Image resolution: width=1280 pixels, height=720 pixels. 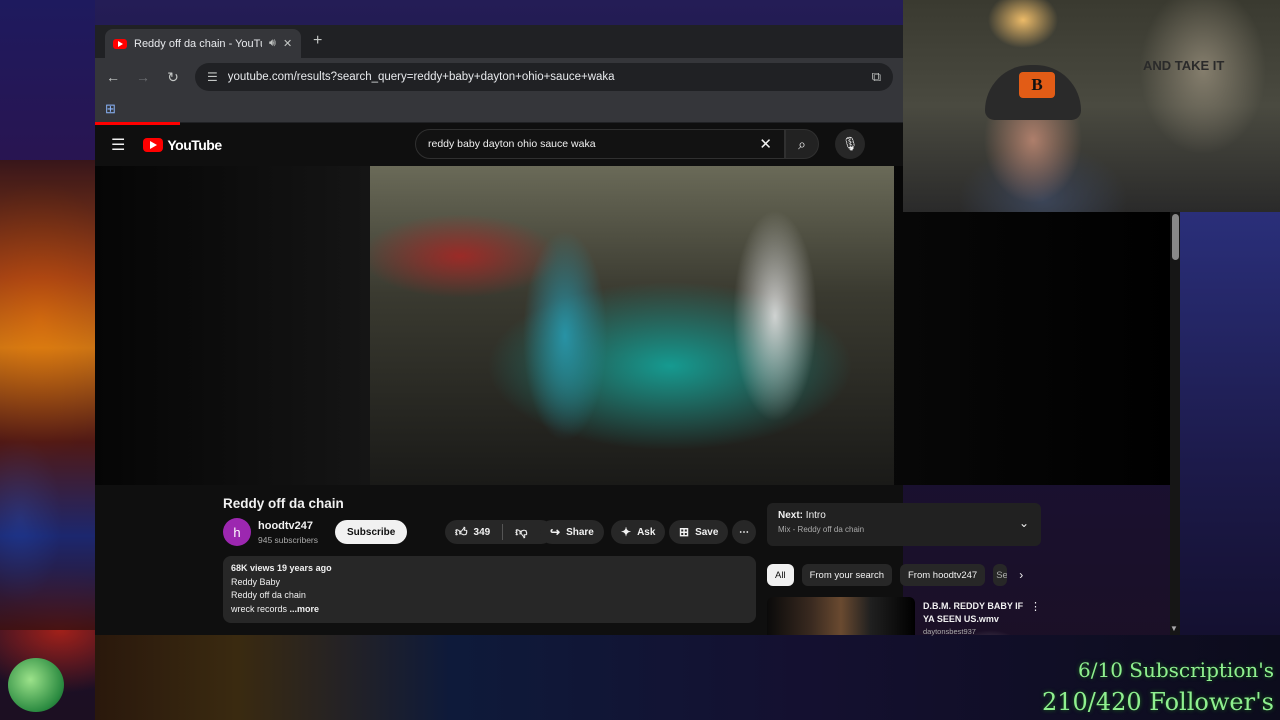 I want to click on save-button: ⊞ Save, so click(x=699, y=532).